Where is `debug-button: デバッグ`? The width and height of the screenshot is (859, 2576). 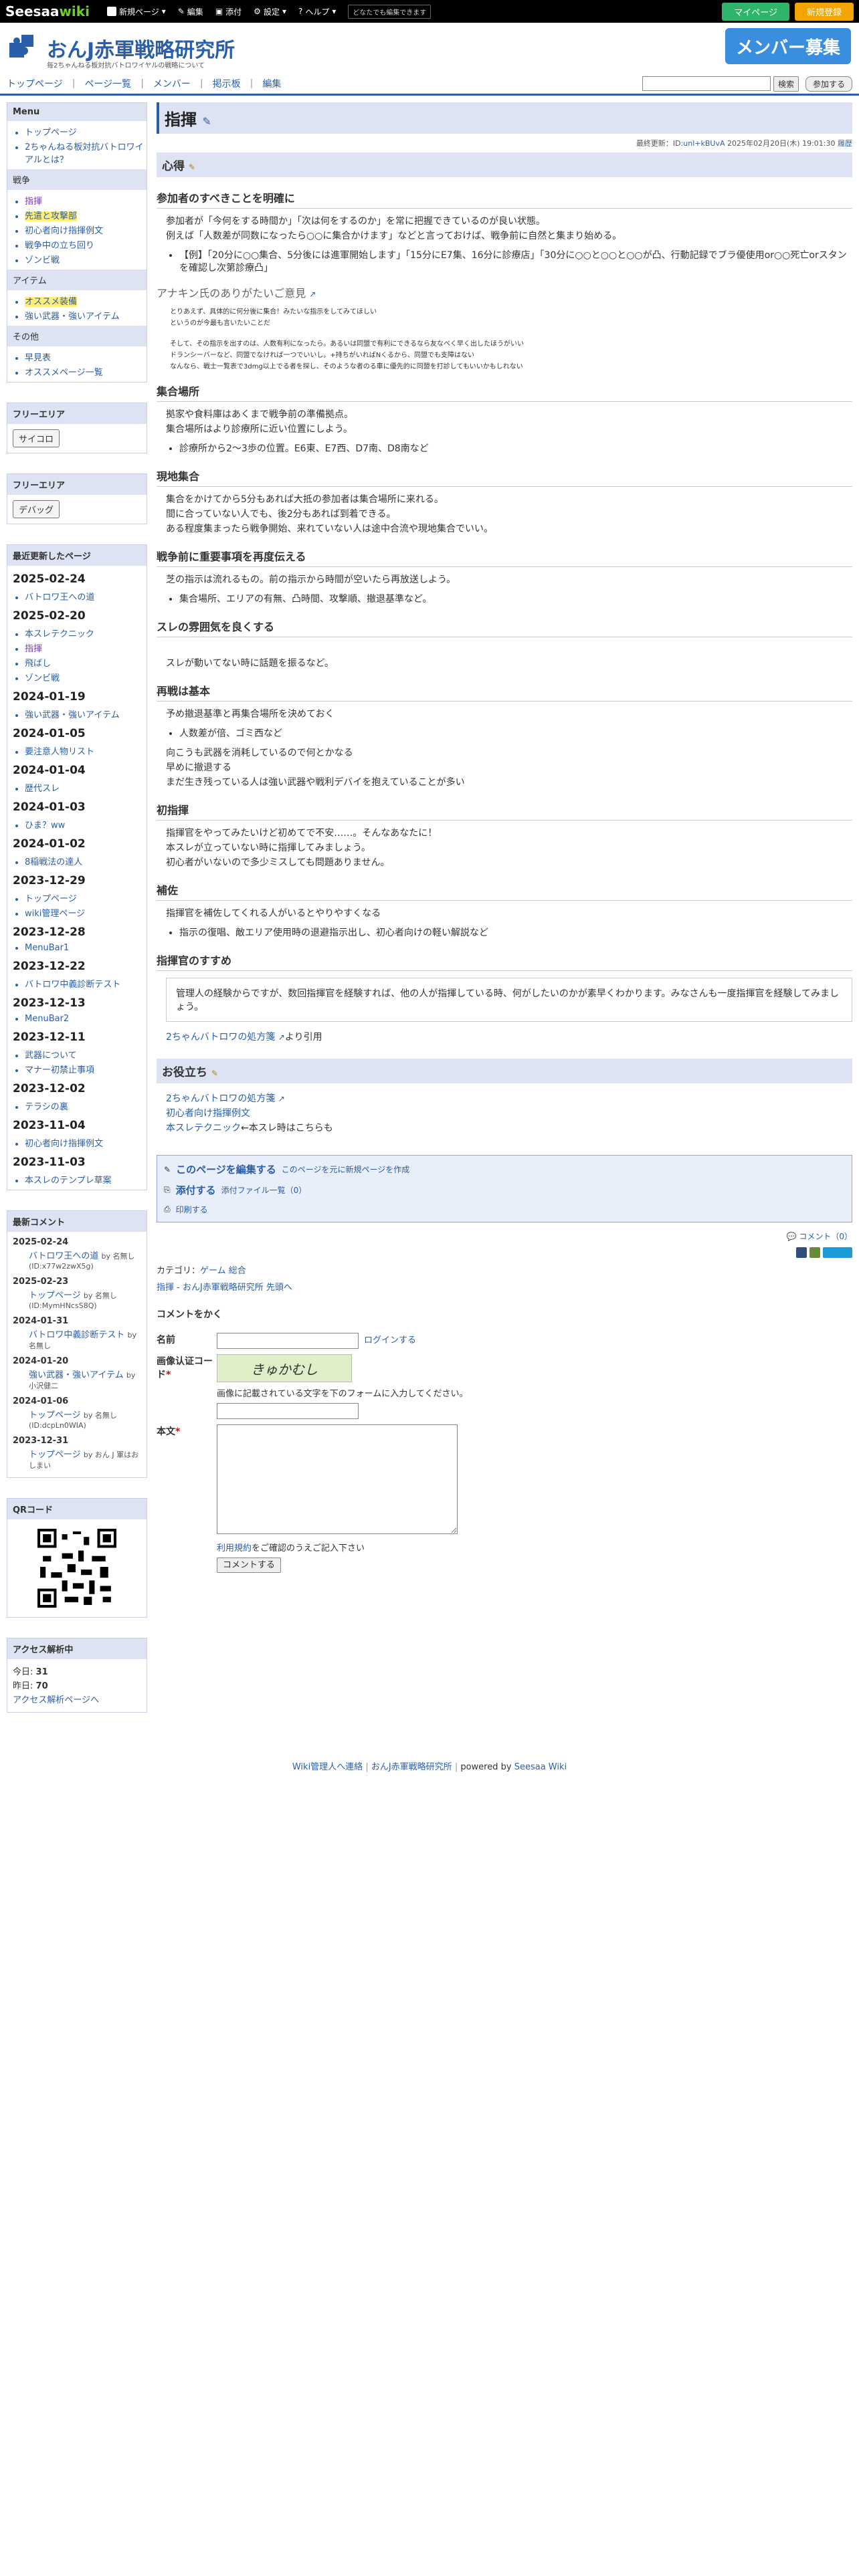
debug-button: デバッグ is located at coordinates (36, 509).